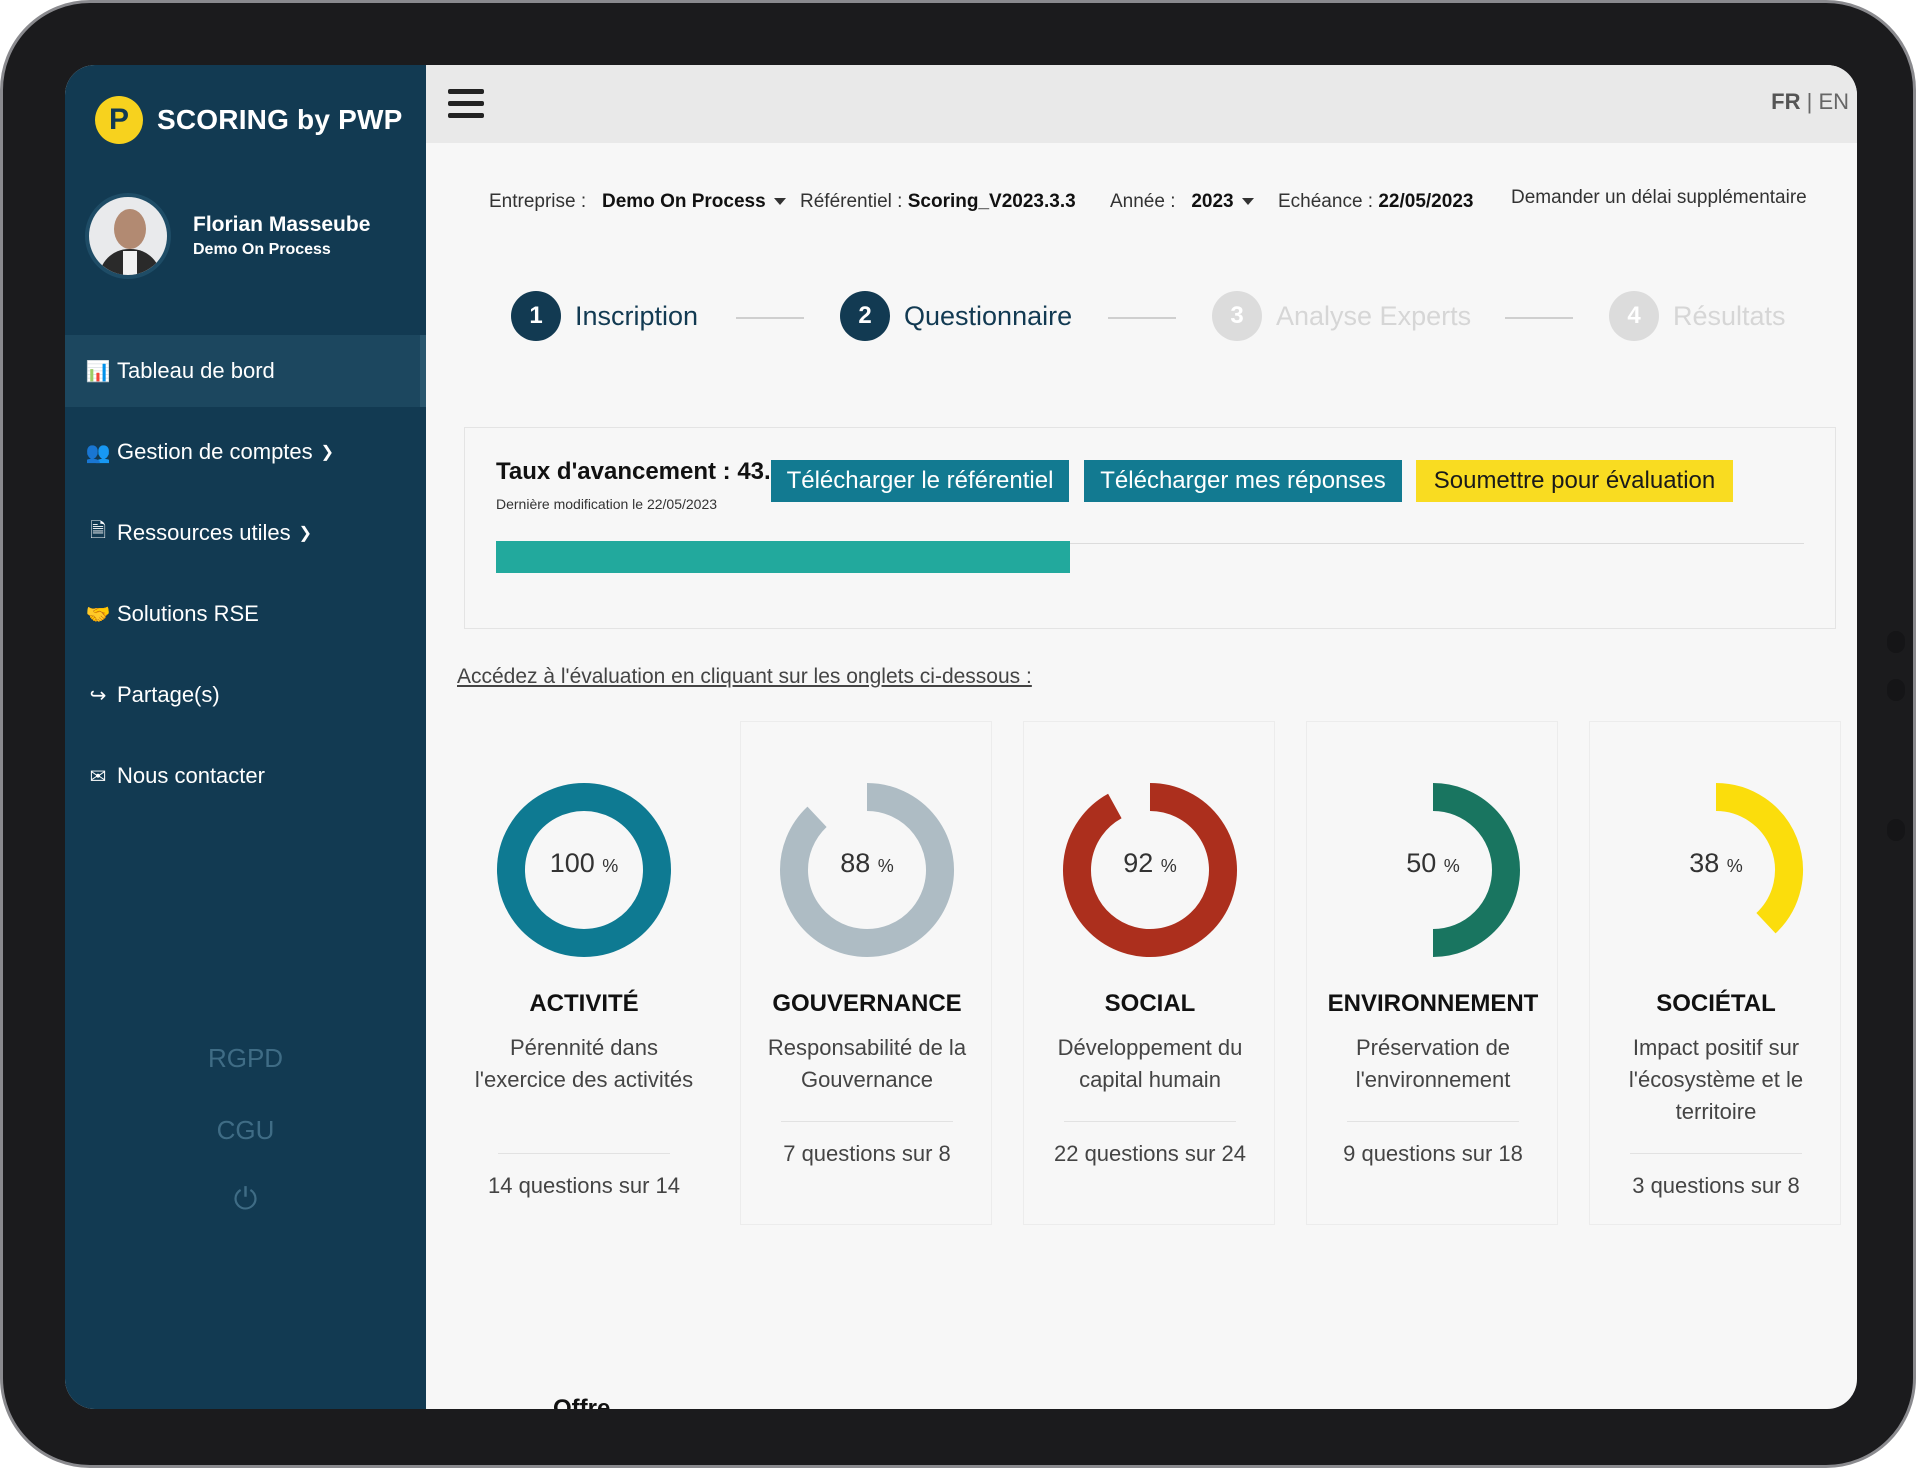  Describe the element at coordinates (245, 452) in the screenshot. I see `sidebar-item-gestion-de-comptes: 👥 Gestion de comptes ❯` at that location.